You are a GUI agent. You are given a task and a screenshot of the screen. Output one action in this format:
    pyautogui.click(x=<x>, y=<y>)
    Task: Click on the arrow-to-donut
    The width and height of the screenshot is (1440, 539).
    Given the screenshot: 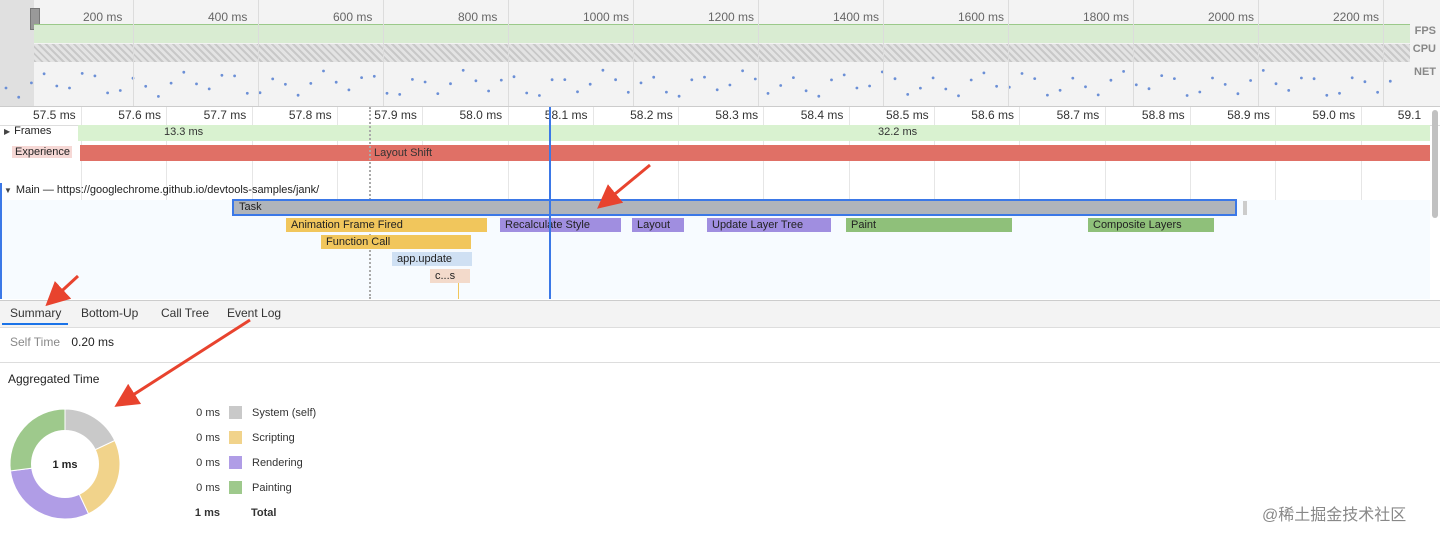 What is the action you would take?
    pyautogui.click(x=182, y=362)
    